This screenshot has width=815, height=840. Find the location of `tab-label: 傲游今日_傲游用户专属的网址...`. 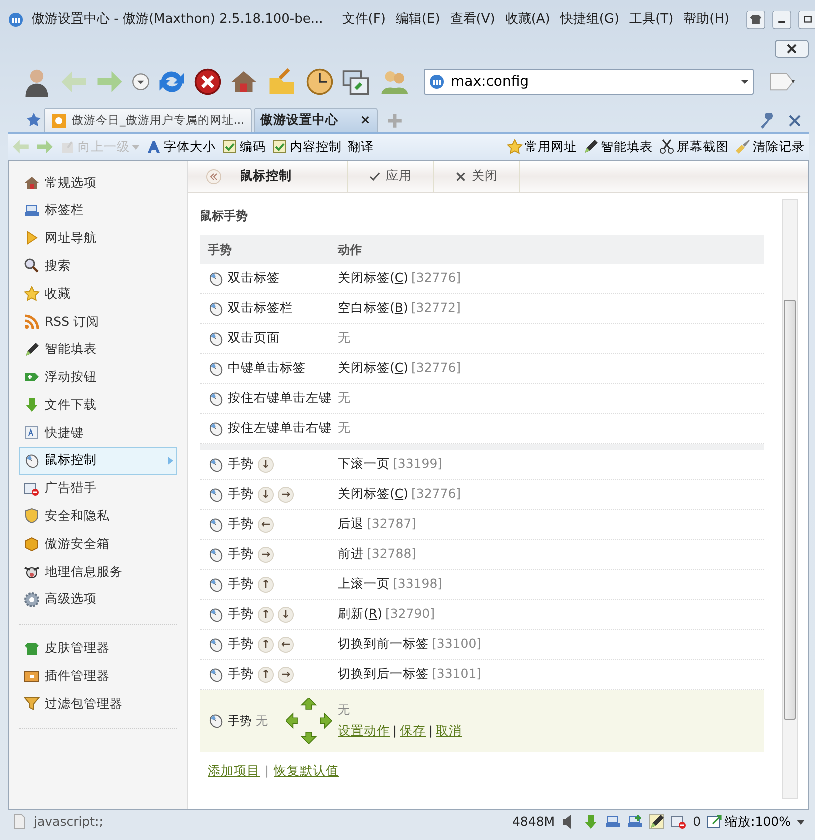

tab-label: 傲游今日_傲游用户专属的网址... is located at coordinates (158, 120).